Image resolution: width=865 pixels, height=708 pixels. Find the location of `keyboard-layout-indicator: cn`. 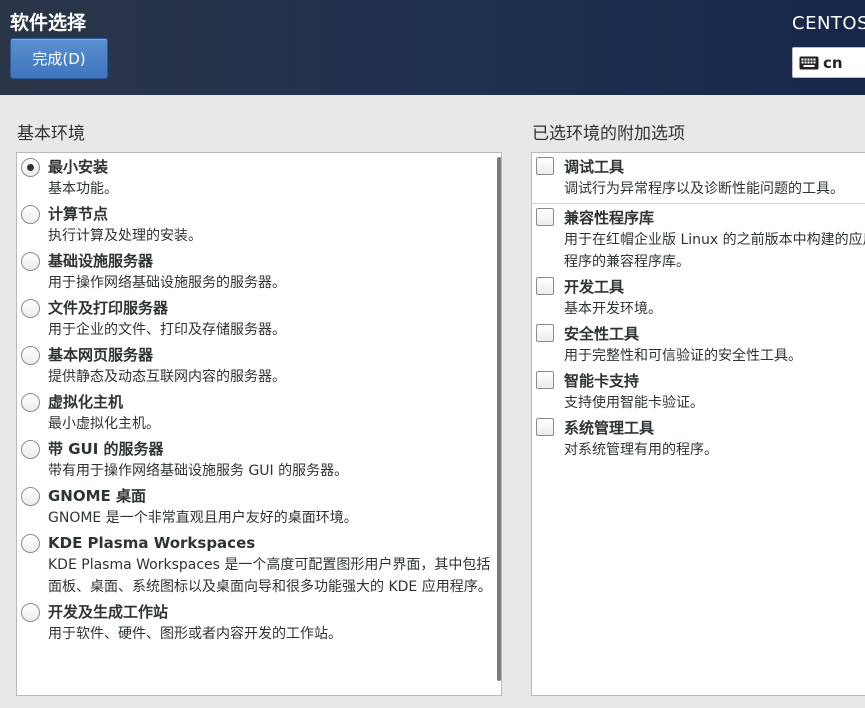

keyboard-layout-indicator: cn is located at coordinates (828, 62).